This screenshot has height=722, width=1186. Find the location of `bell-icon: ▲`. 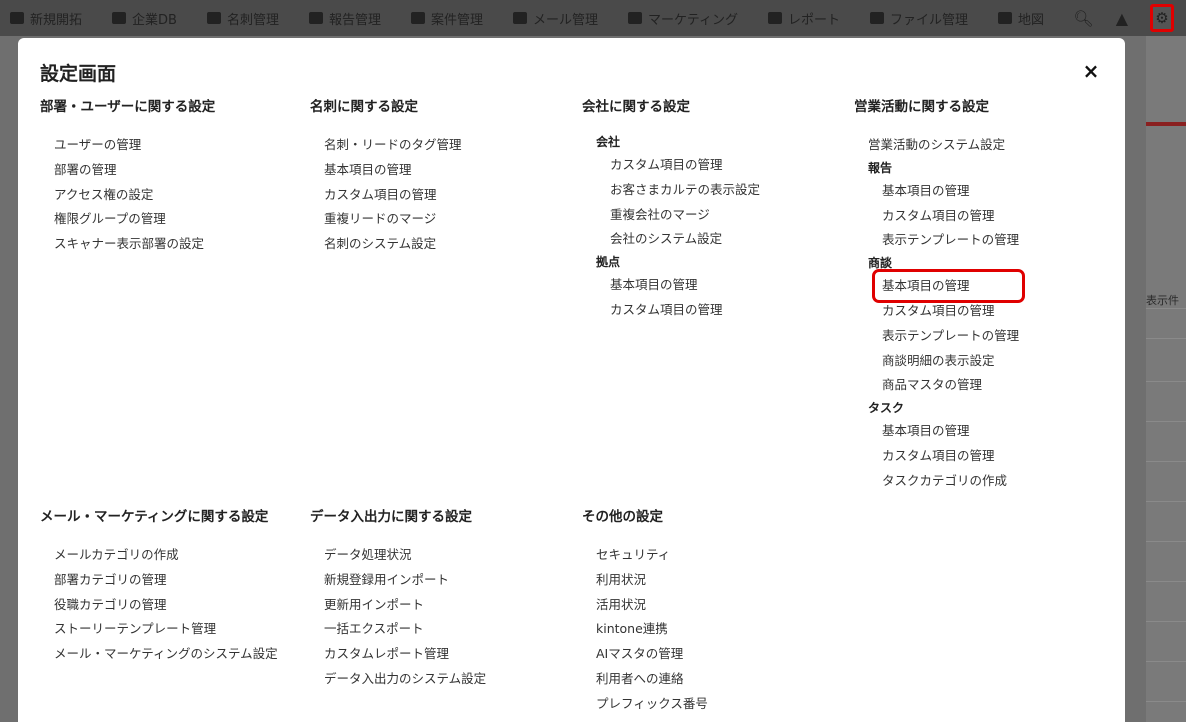

bell-icon: ▲ is located at coordinates (1122, 18).